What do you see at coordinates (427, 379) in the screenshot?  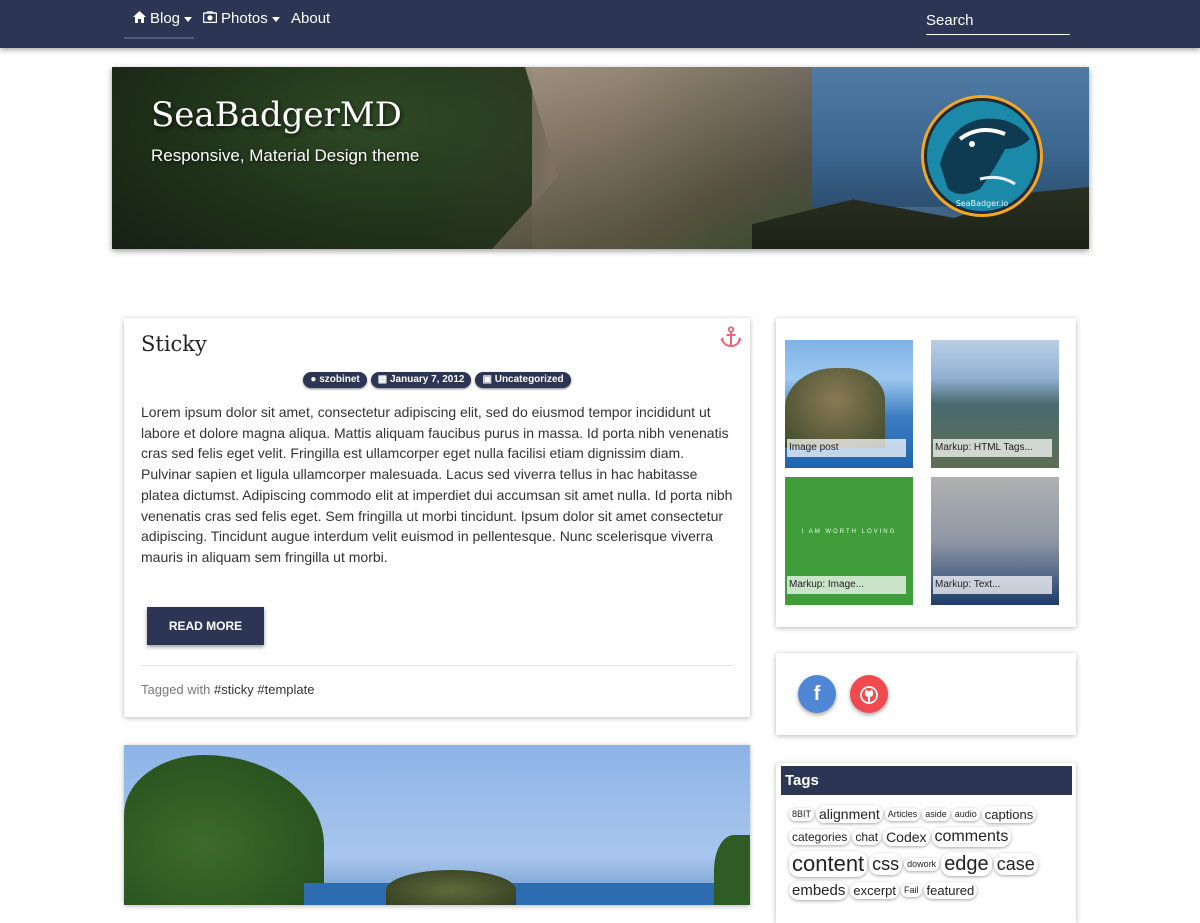 I see `post-date: January 7, 2012` at bounding box center [427, 379].